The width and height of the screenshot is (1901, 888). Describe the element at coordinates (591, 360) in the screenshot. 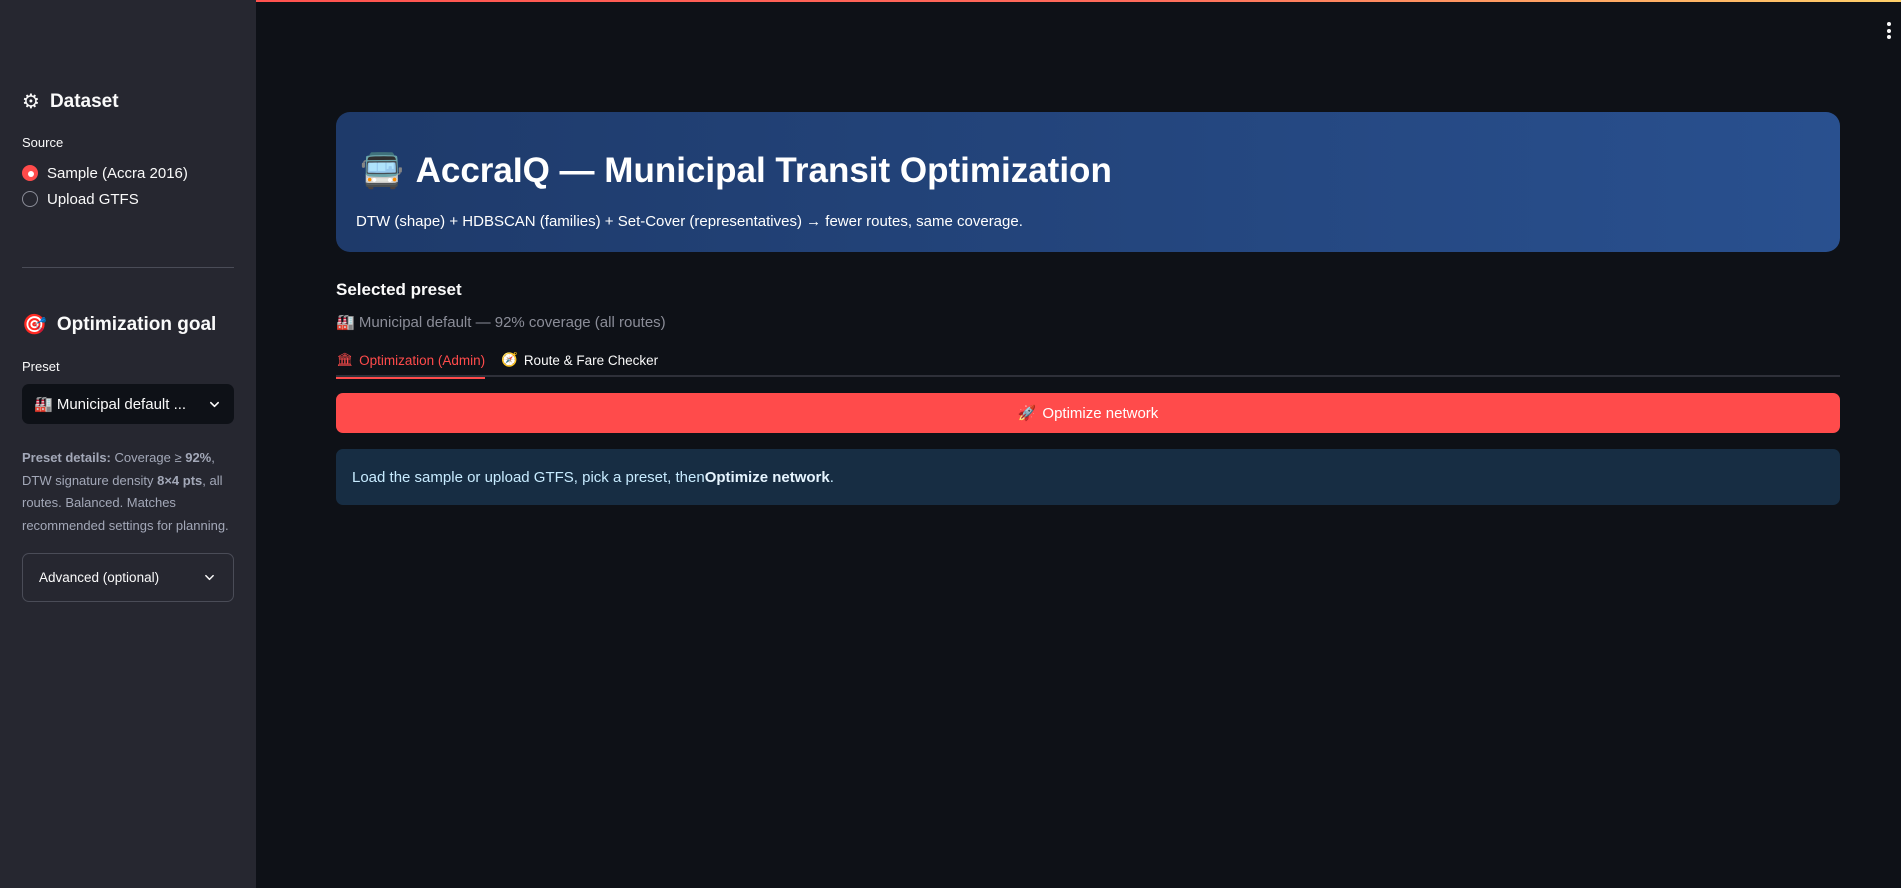

I see `tab-route-fare-label: Route & Fare Checker` at that location.